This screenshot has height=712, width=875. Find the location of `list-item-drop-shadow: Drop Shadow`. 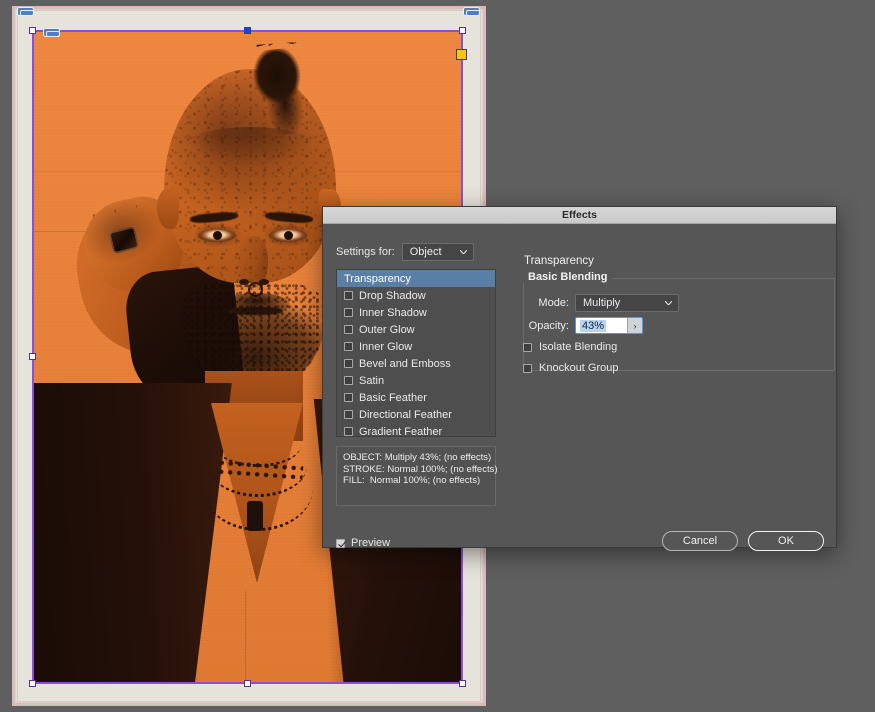

list-item-drop-shadow: Drop Shadow is located at coordinates (416, 295).